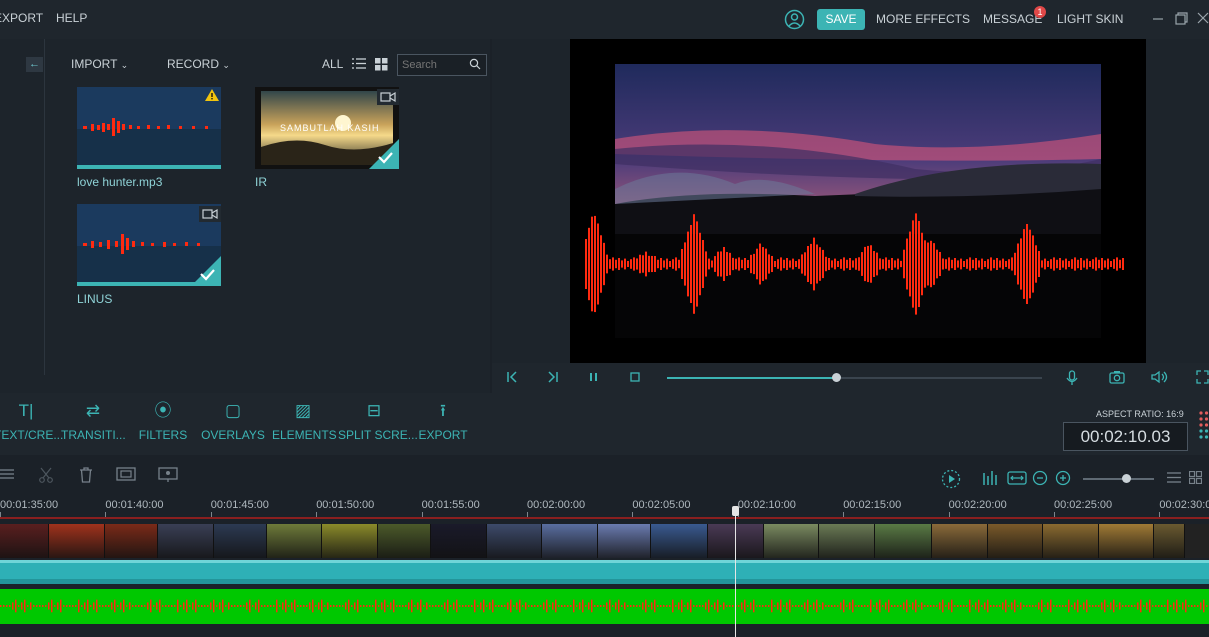 Image resolution: width=1209 pixels, height=637 pixels. What do you see at coordinates (304, 421) in the screenshot?
I see `elements-tool: ▨ ELEMENTS` at bounding box center [304, 421].